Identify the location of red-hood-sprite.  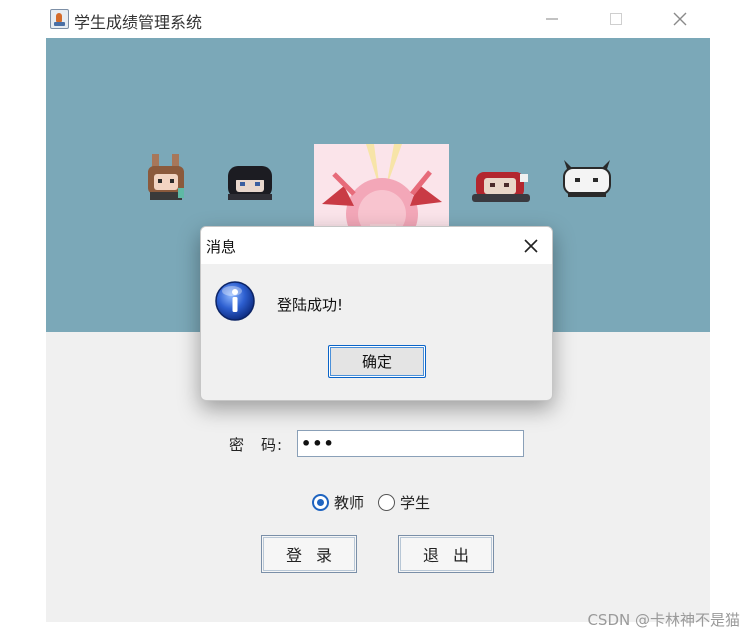
(501, 187).